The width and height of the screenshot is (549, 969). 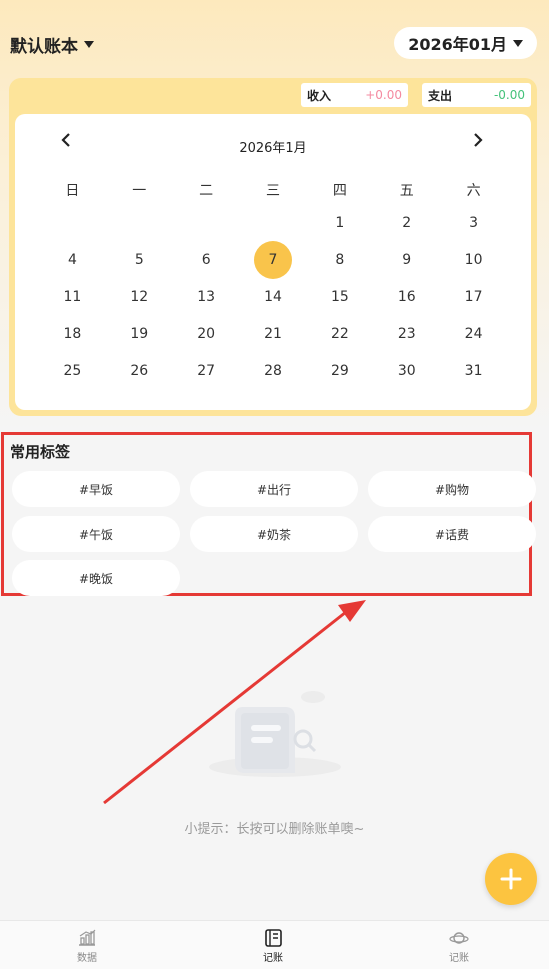 What do you see at coordinates (273, 260) in the screenshot?
I see `today-label: 7` at bounding box center [273, 260].